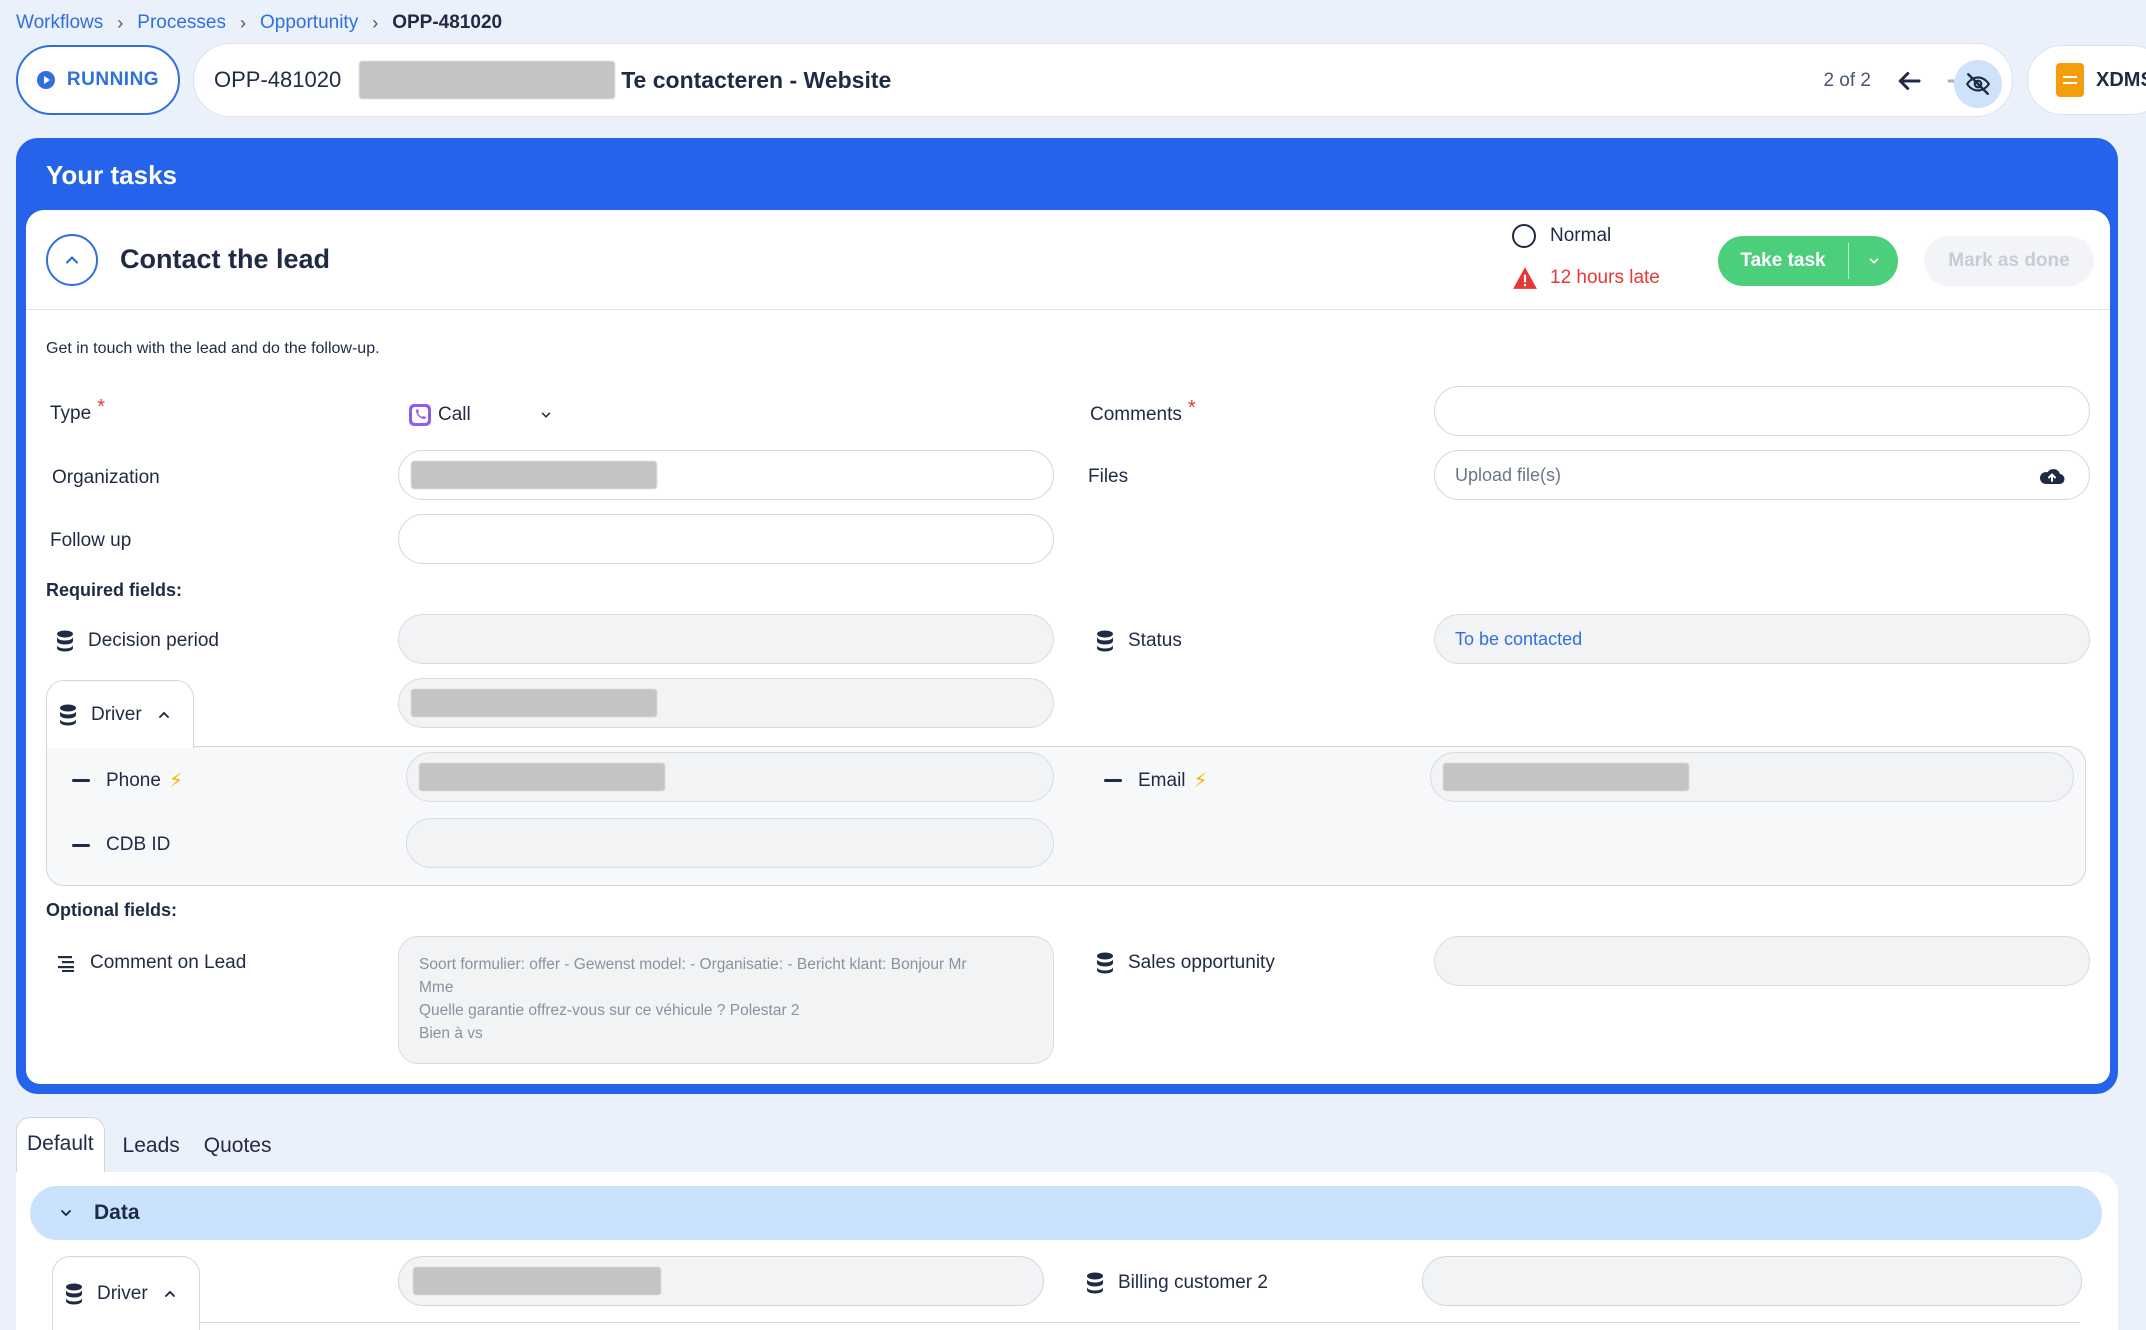  What do you see at coordinates (112, 910) in the screenshot?
I see `optional-fields-title: Optional fields:` at bounding box center [112, 910].